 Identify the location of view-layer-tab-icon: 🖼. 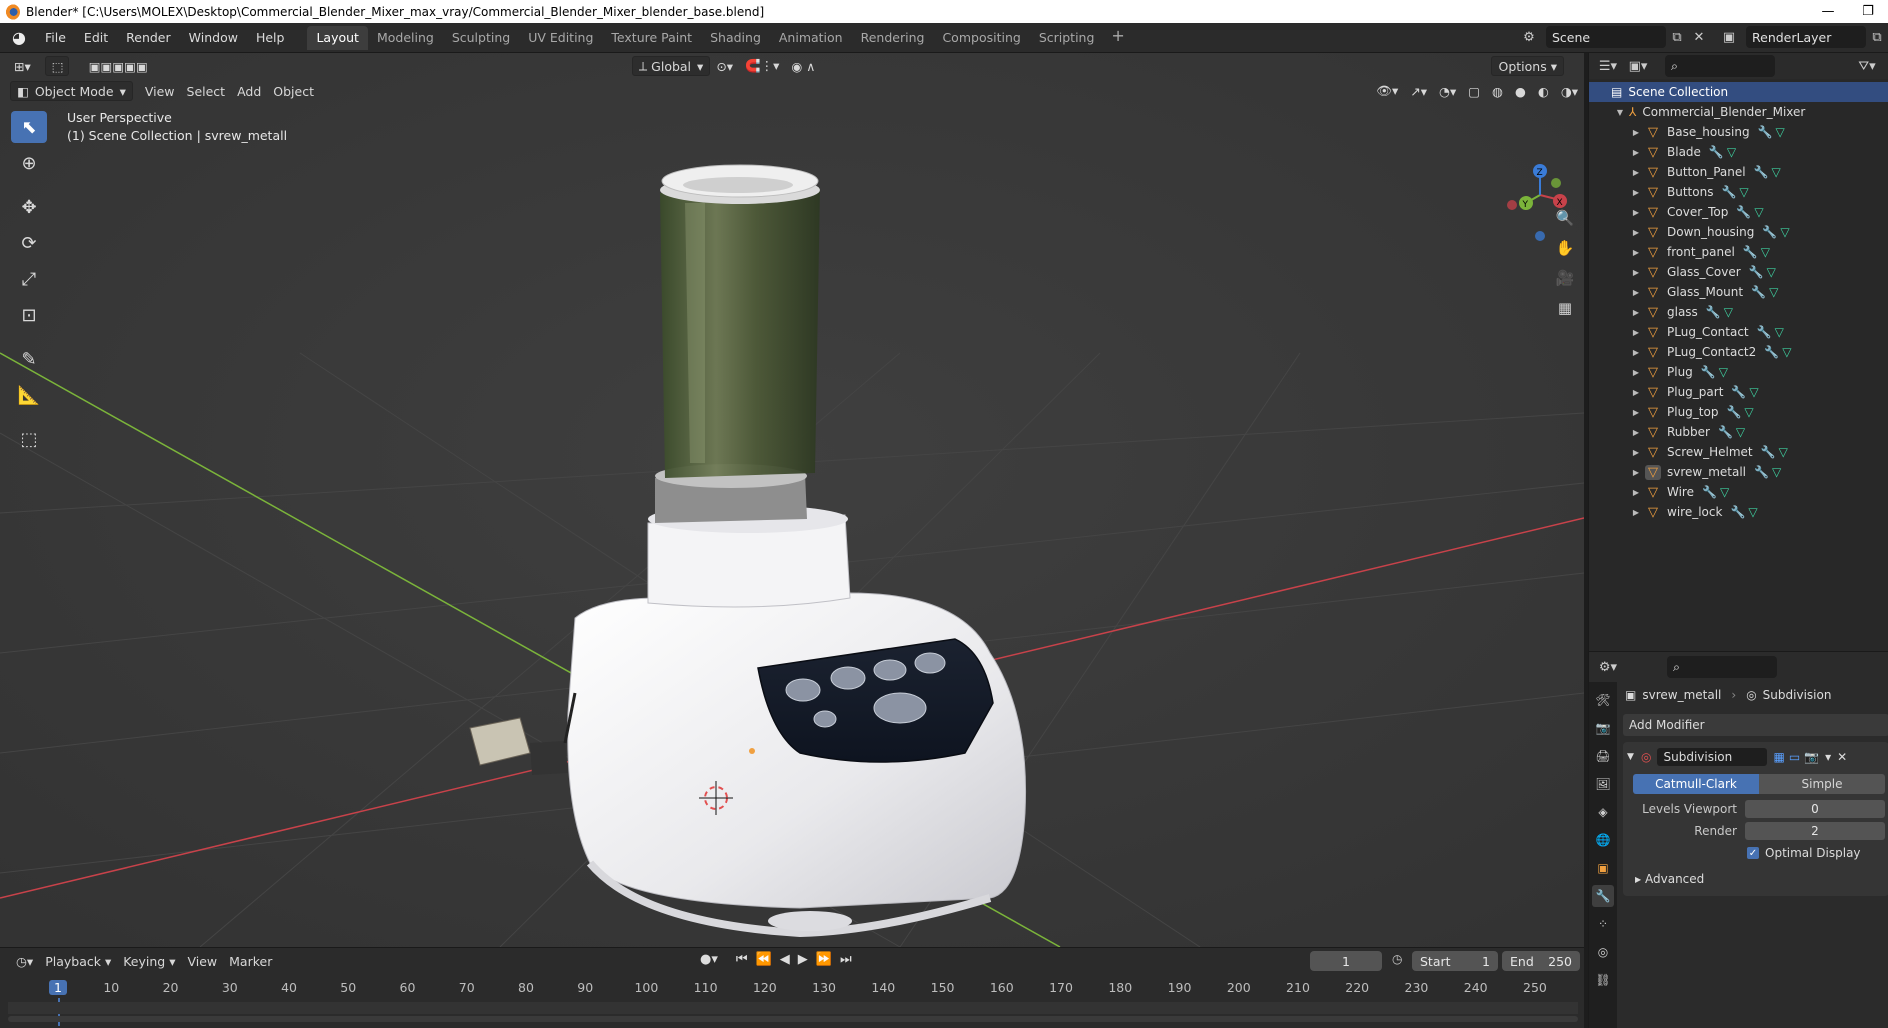
(1603, 784).